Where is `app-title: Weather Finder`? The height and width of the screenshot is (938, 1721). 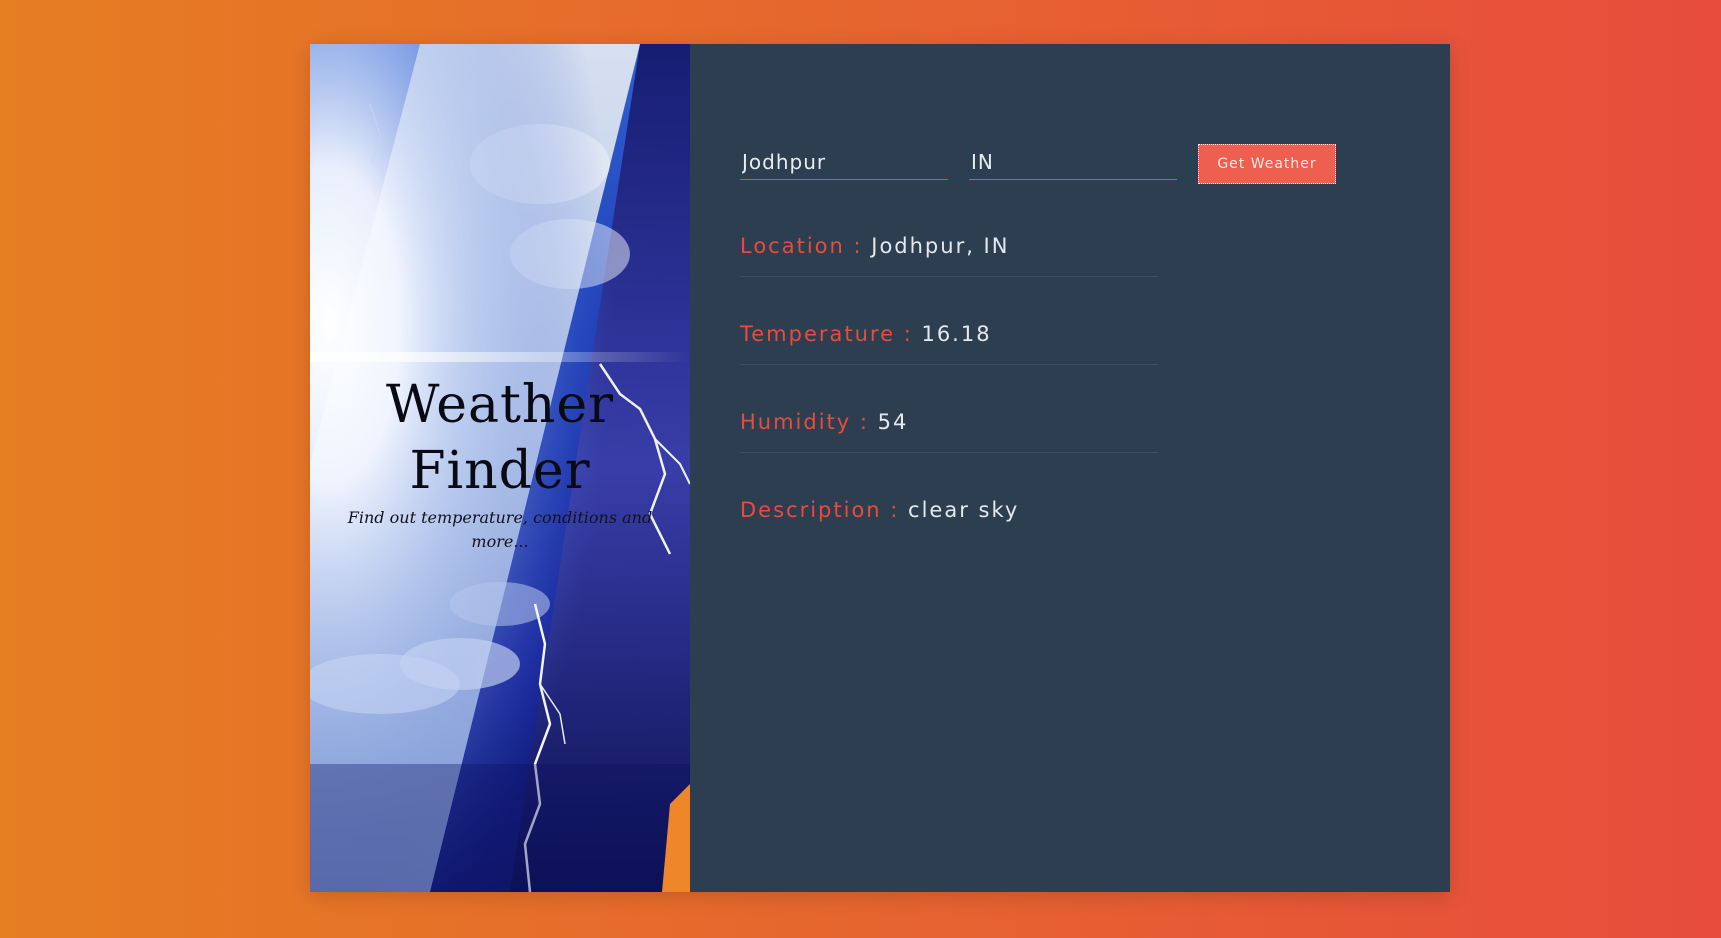
app-title: Weather Finder is located at coordinates (500, 438).